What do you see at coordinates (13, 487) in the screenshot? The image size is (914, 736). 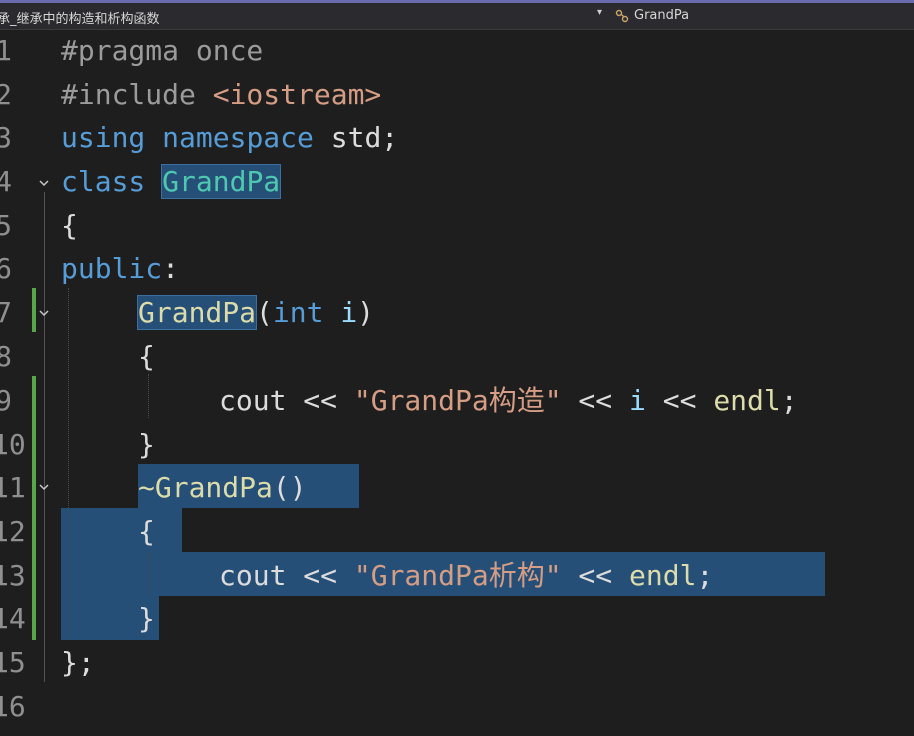 I see `line-number: 11` at bounding box center [13, 487].